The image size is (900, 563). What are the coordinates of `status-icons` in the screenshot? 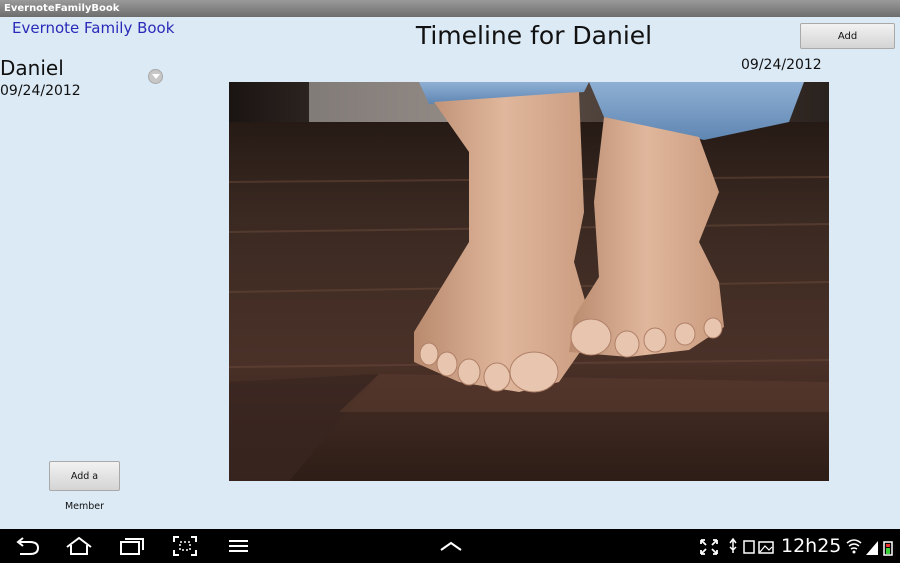 It's located at (869, 547).